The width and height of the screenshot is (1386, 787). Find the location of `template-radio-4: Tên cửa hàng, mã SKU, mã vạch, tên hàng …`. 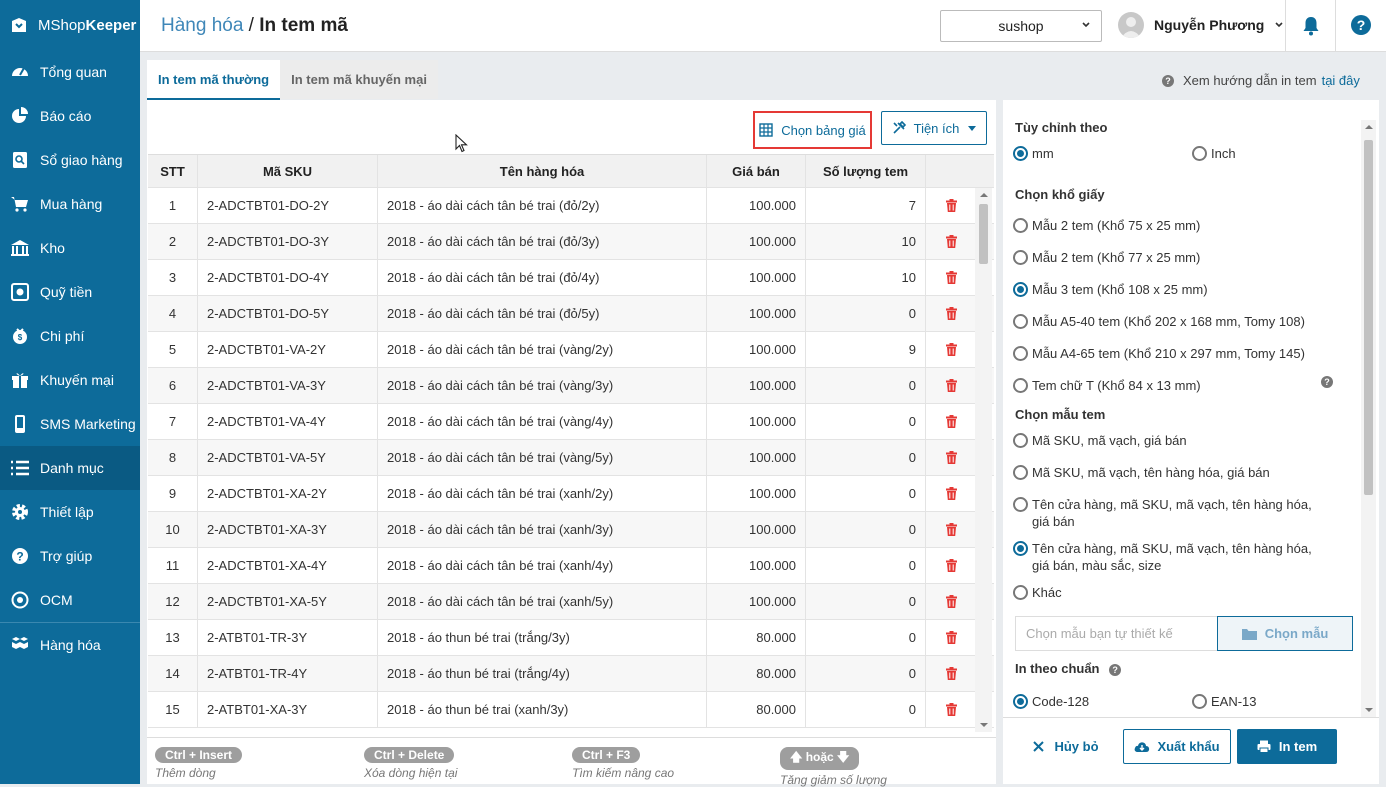

template-radio-4: Tên cửa hàng, mã SKU, mã vạch, tên hàng … is located at coordinates (1168, 557).